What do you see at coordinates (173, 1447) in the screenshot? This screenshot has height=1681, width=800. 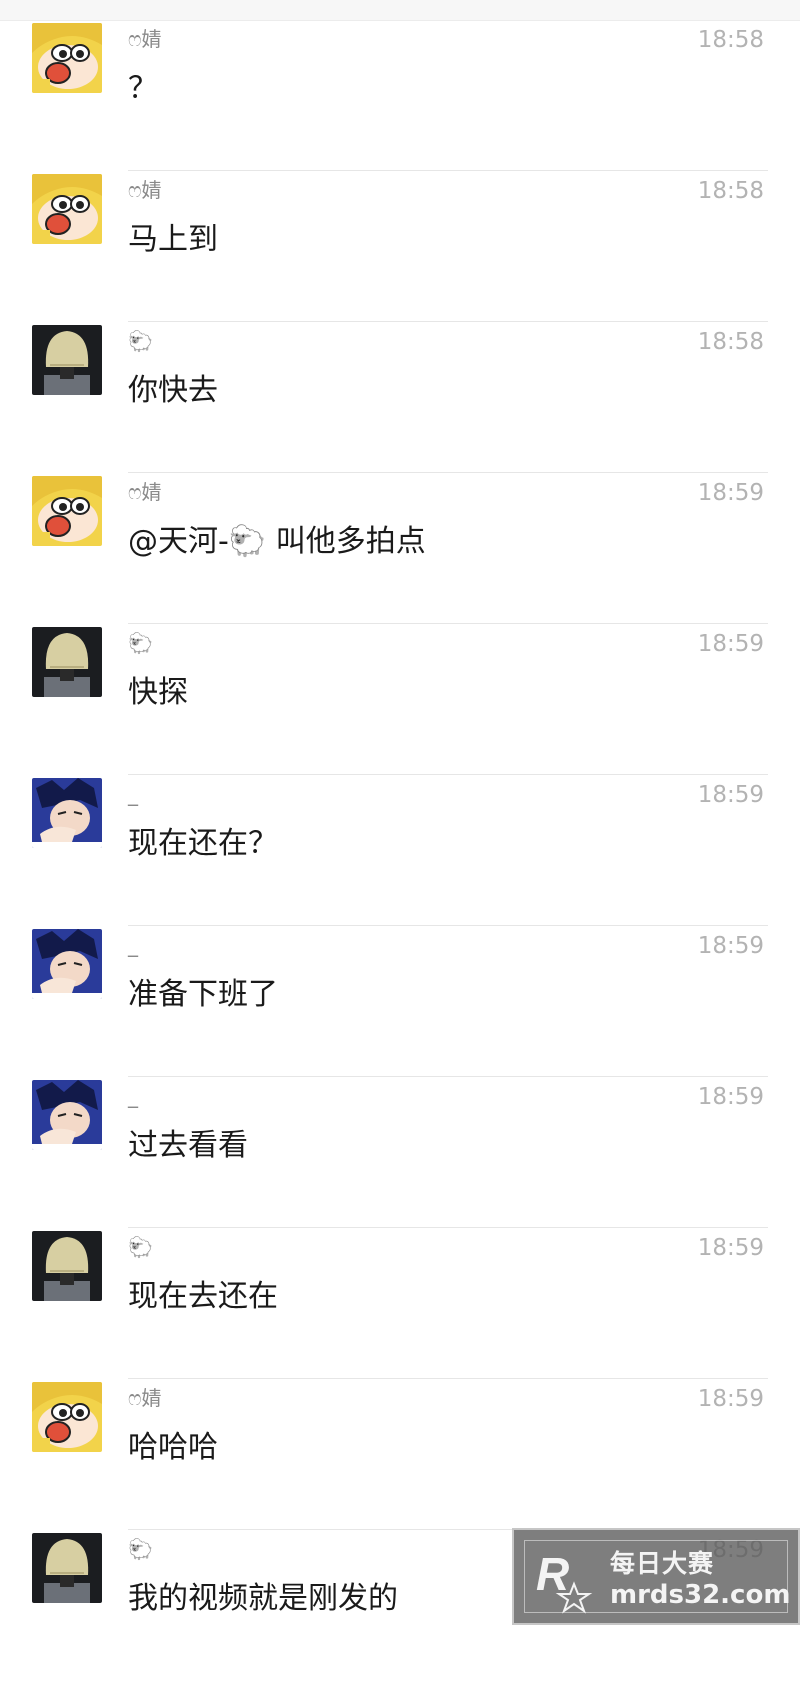 I see `message-text: 哈哈哈` at bounding box center [173, 1447].